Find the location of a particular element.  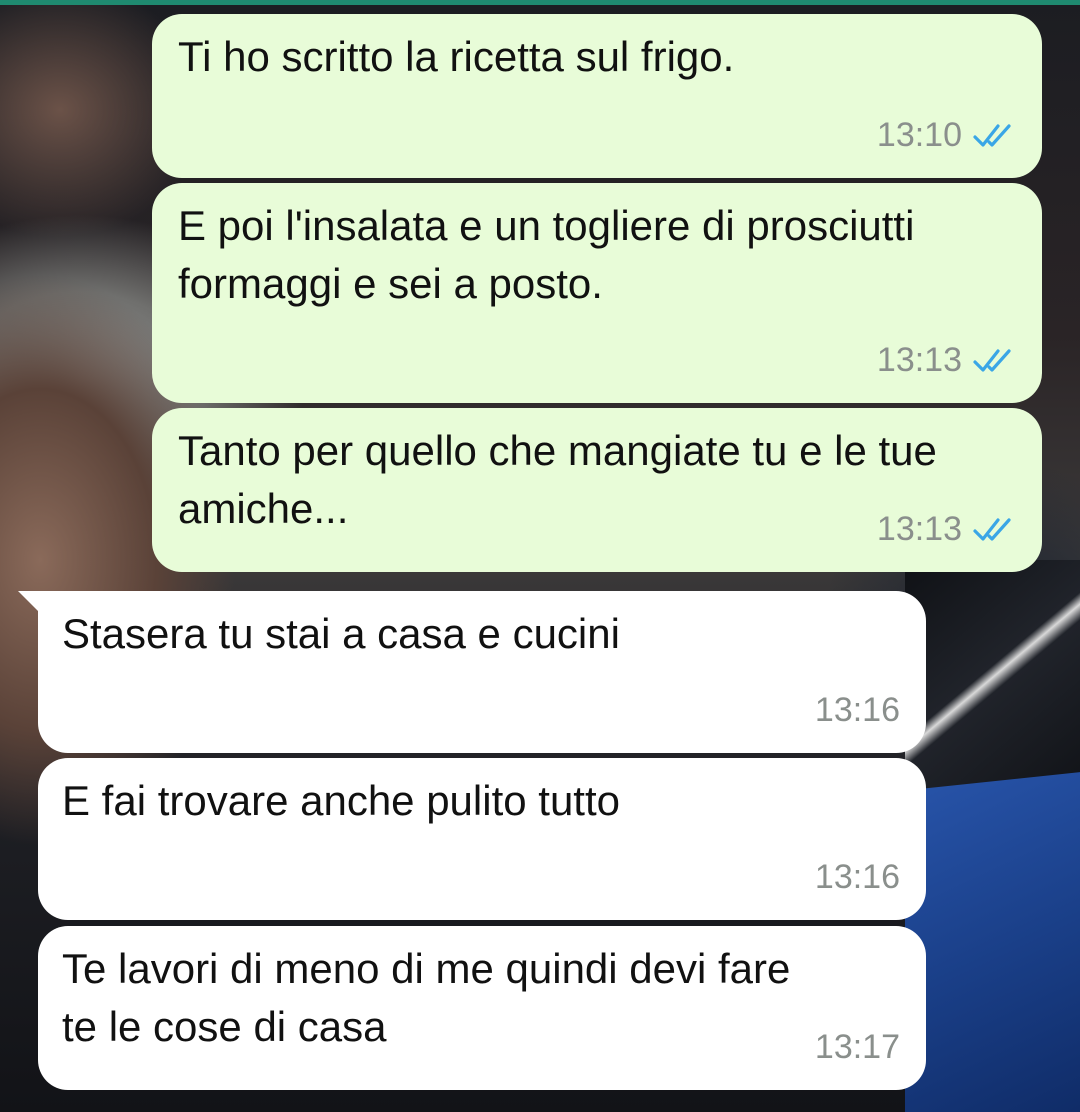

message-time: 13:17 is located at coordinates (857, 1047).